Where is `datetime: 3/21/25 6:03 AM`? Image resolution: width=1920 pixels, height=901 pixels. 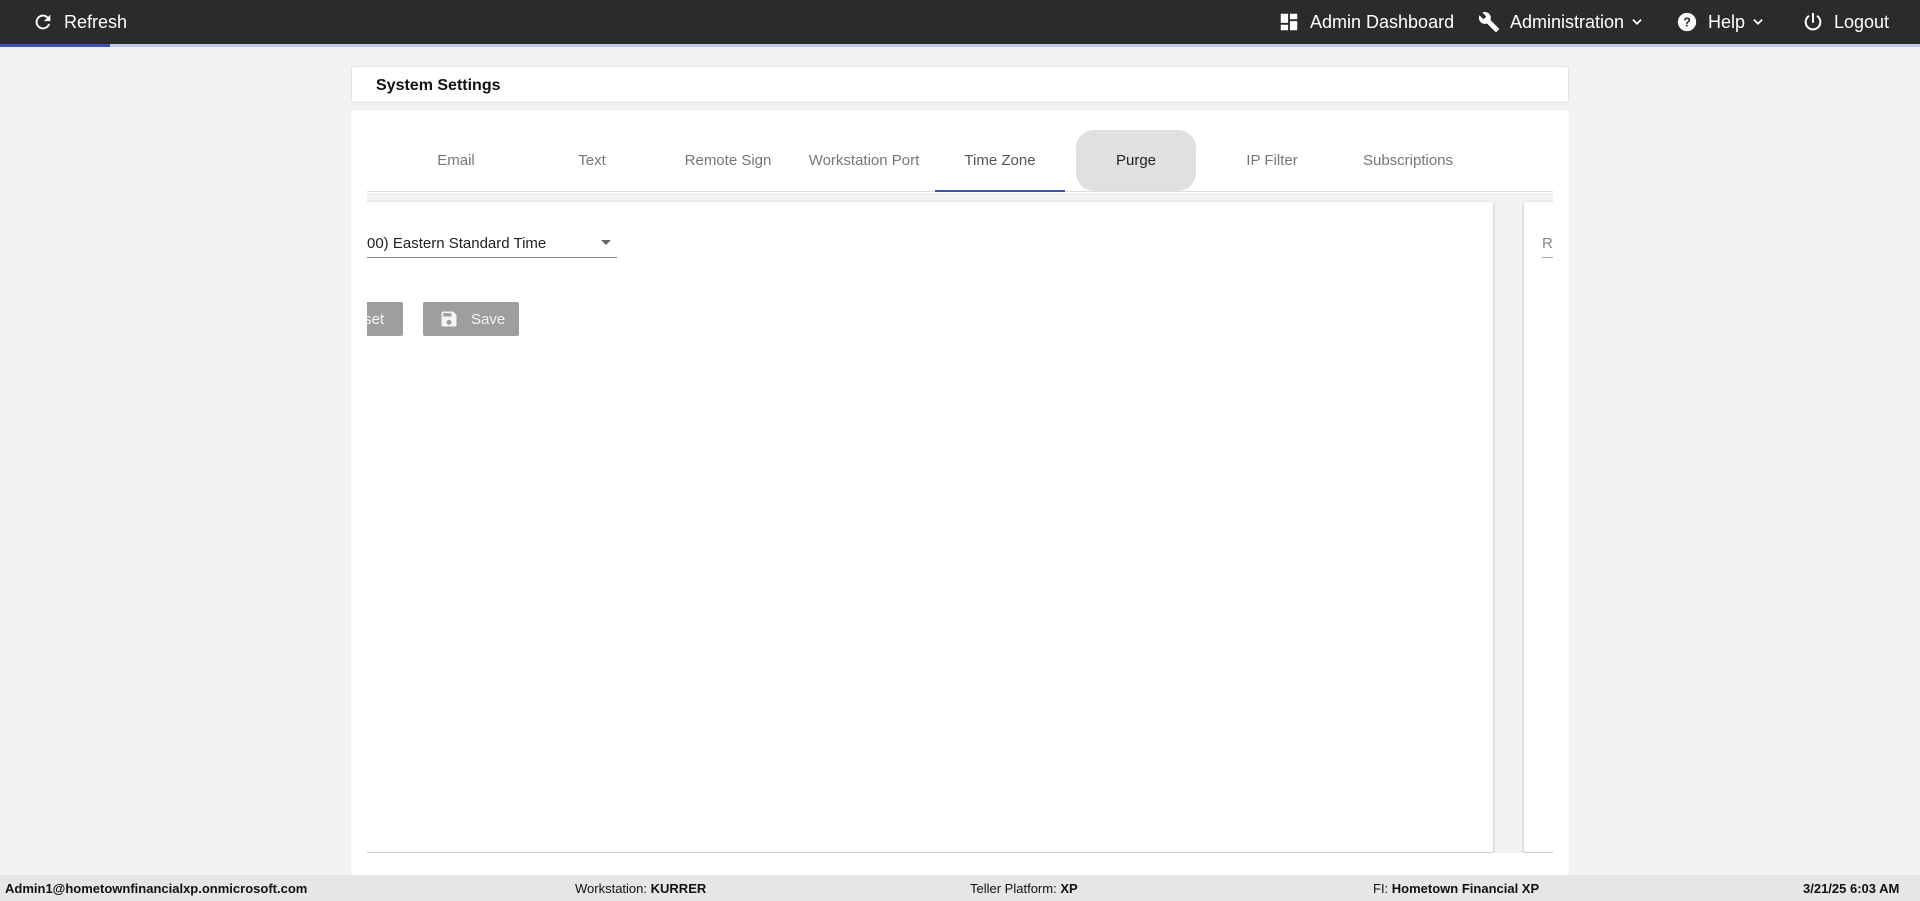 datetime: 3/21/25 6:03 AM is located at coordinates (1851, 888).